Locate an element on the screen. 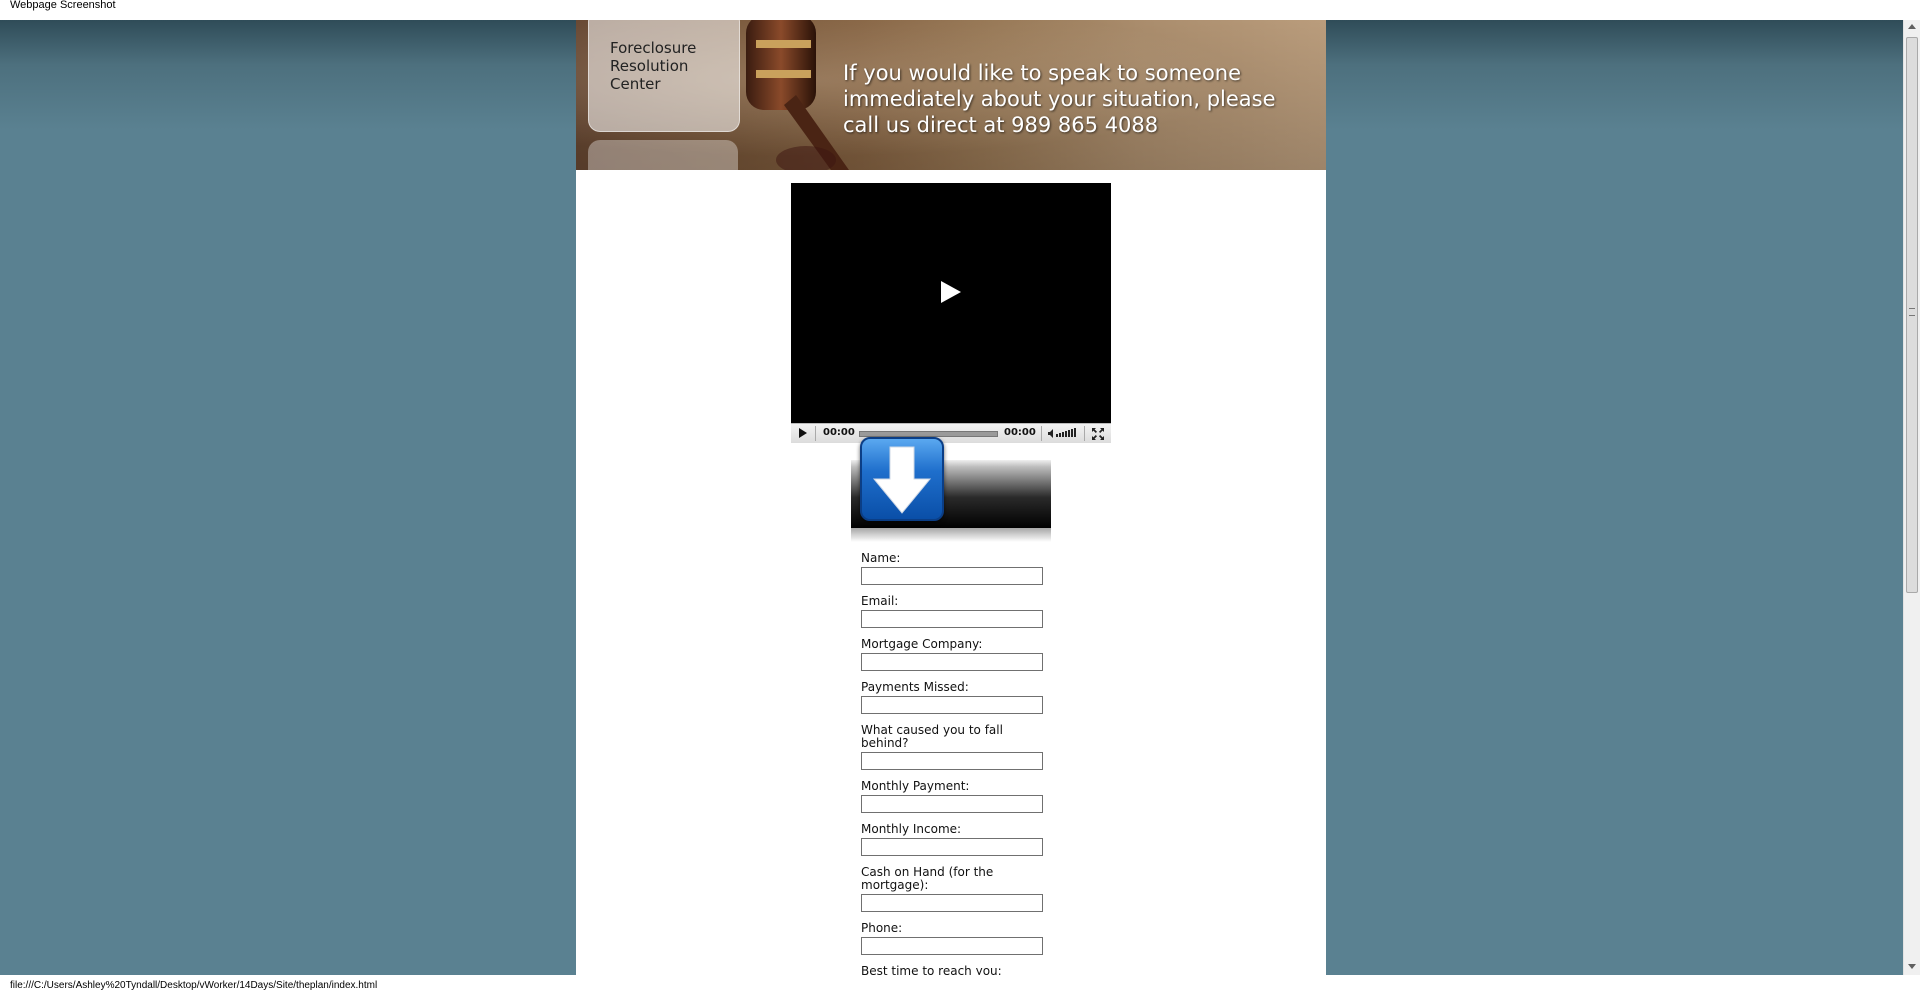 This screenshot has height=995, width=1920. logo-line-2: Resolution is located at coordinates (649, 66).